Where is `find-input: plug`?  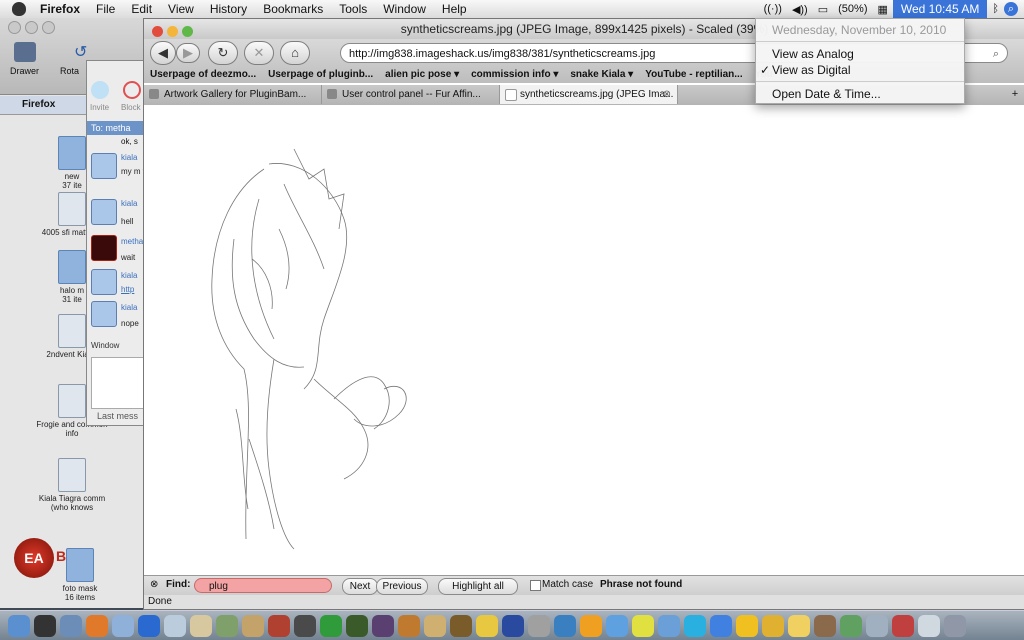
find-input: plug is located at coordinates (263, 585).